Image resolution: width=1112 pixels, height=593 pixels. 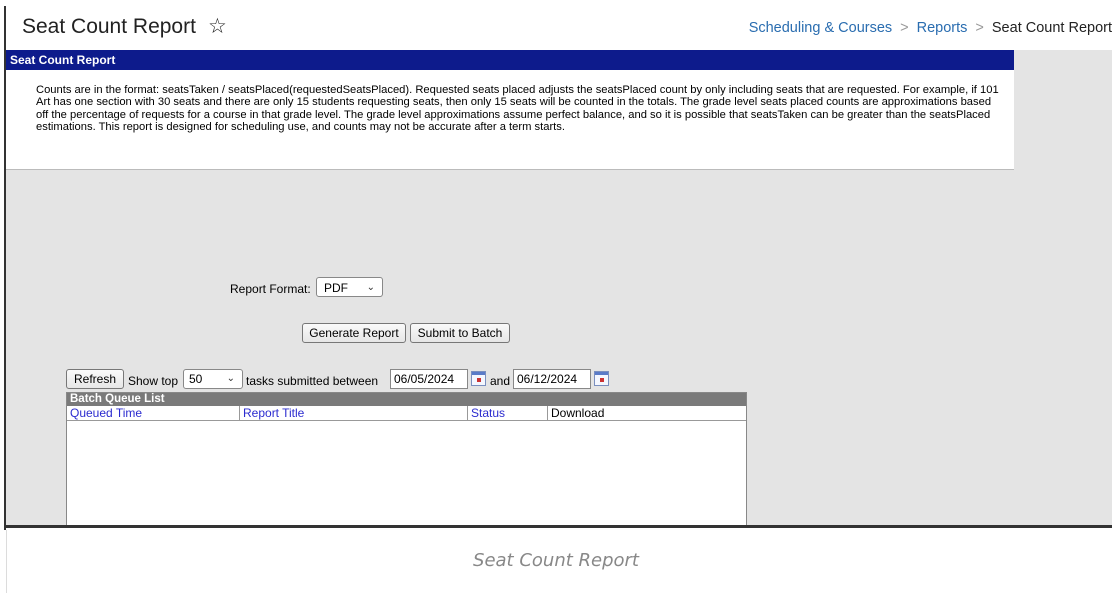 I want to click on panel-title: Seat Count Report, so click(x=510, y=60).